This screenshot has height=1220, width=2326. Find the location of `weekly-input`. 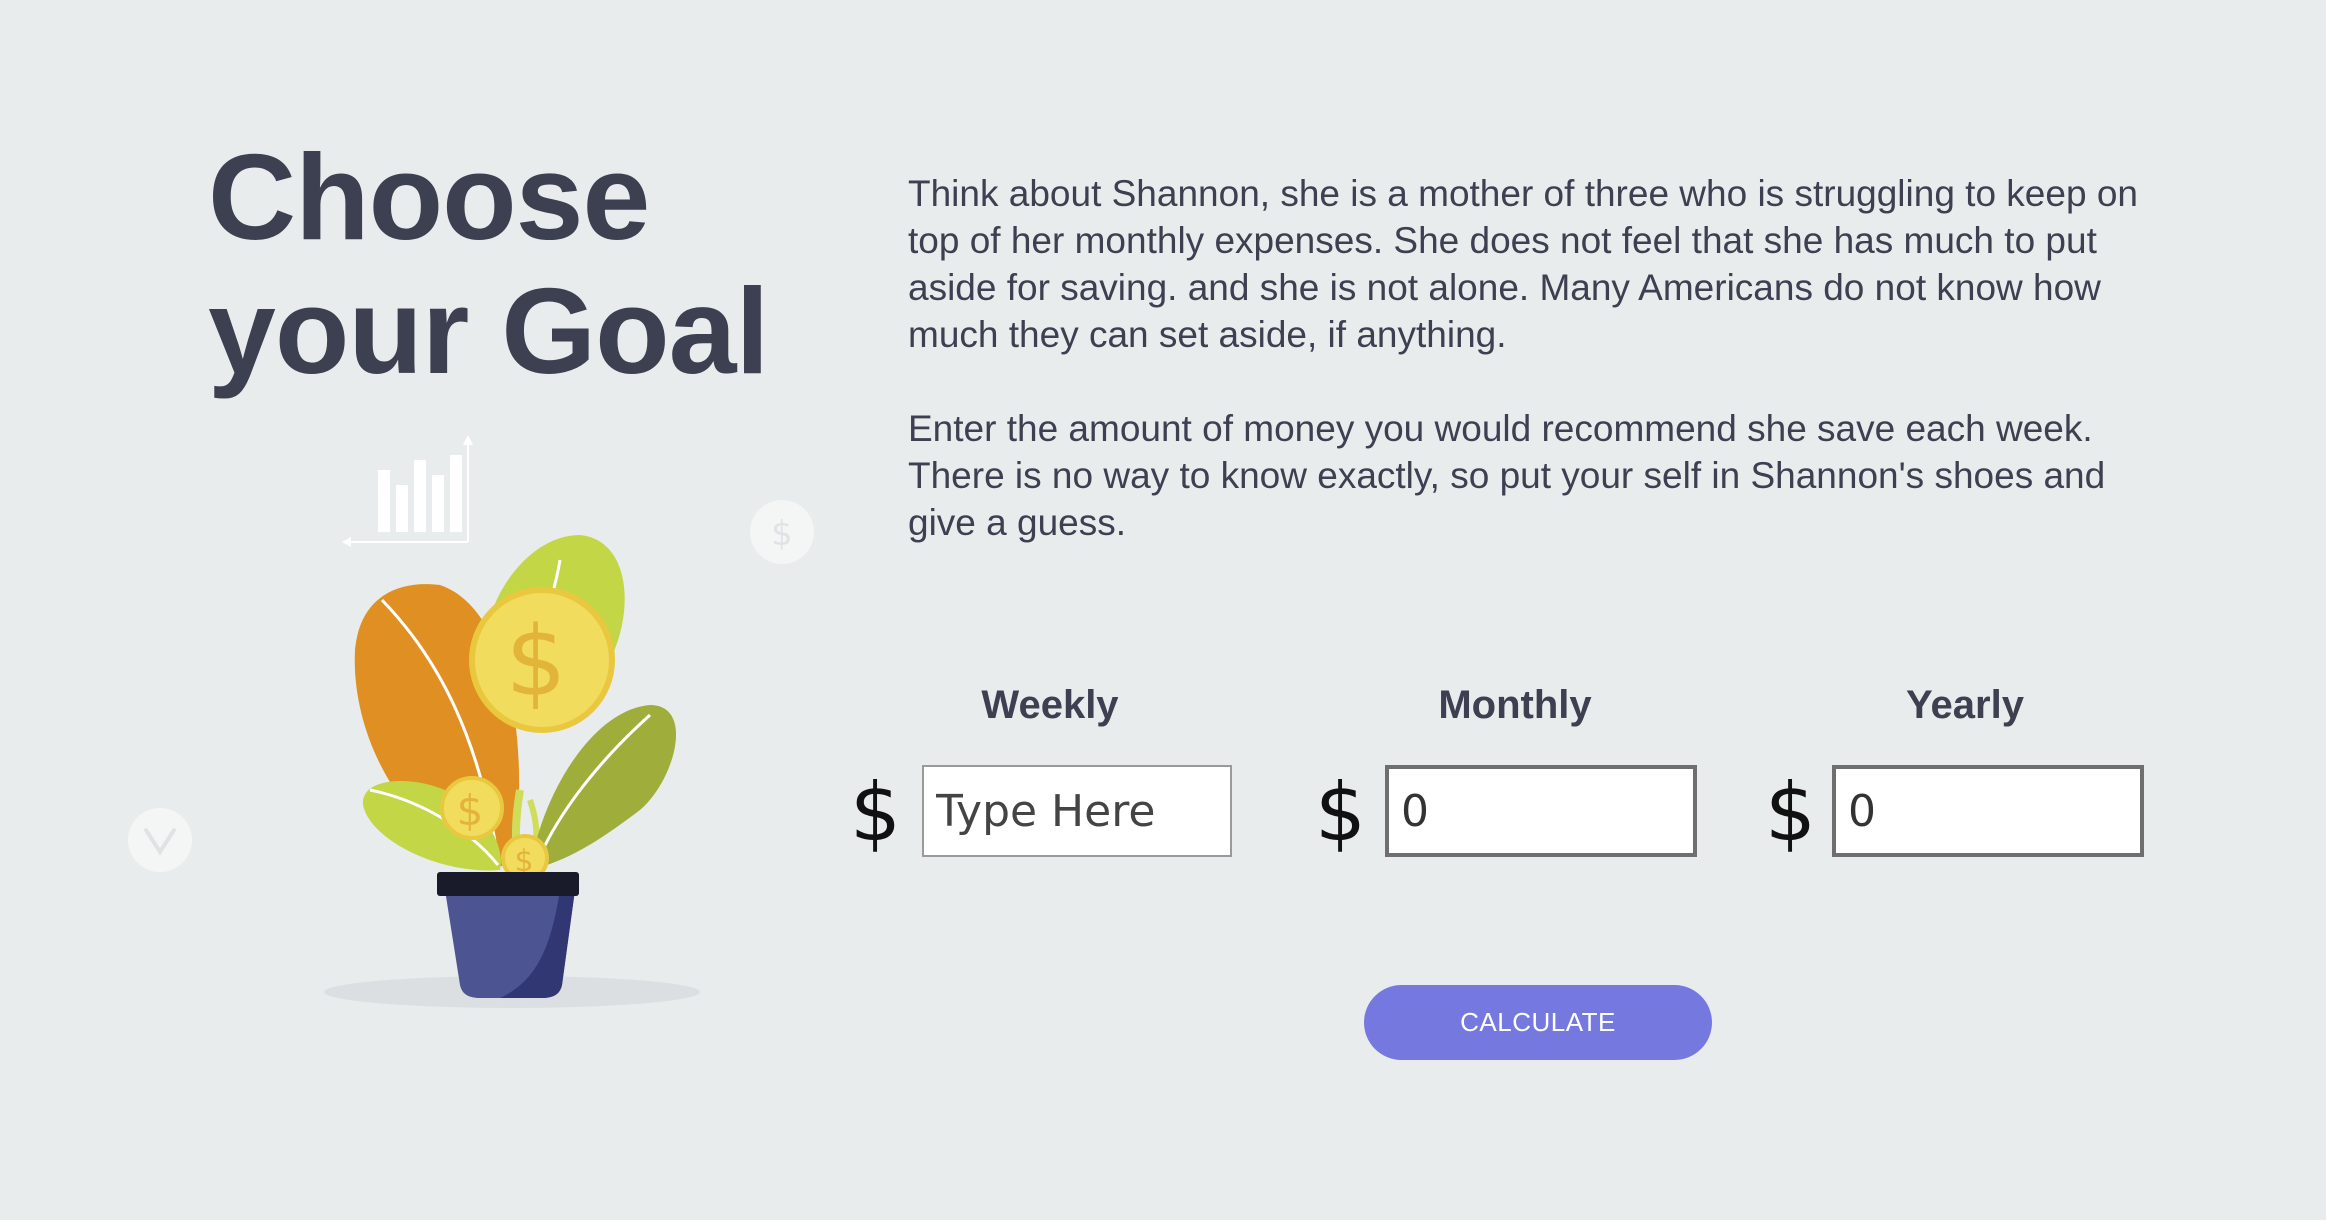

weekly-input is located at coordinates (1077, 811).